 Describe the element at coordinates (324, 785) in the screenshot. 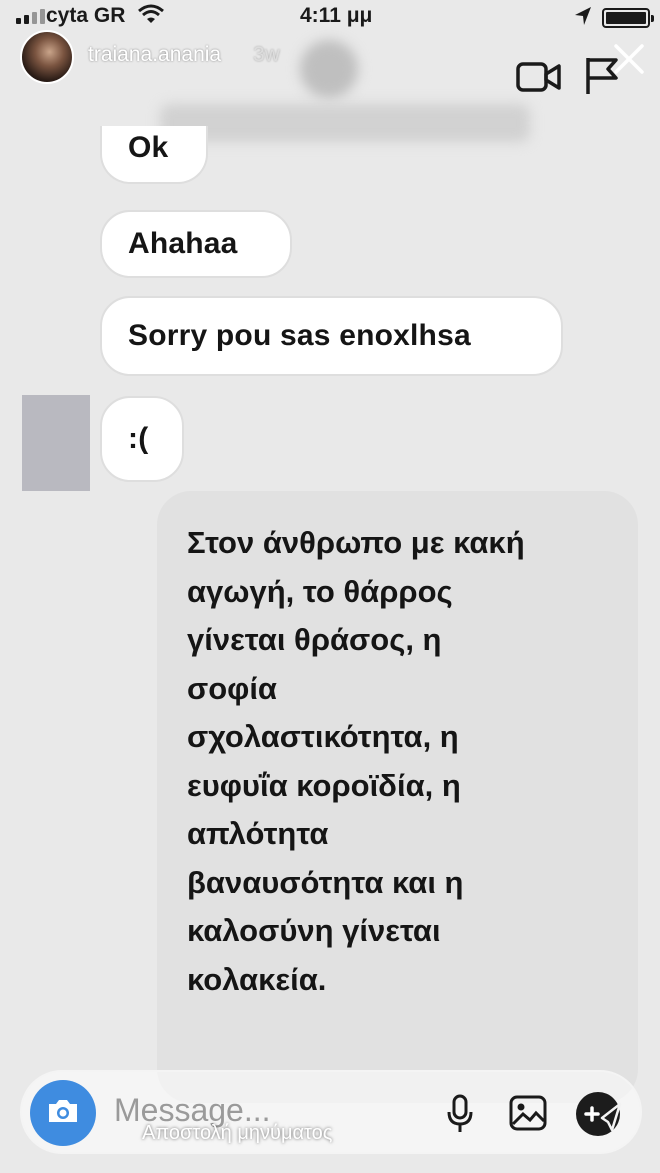

I see `message-line: ευφυΐα κοροϊδία, η` at that location.